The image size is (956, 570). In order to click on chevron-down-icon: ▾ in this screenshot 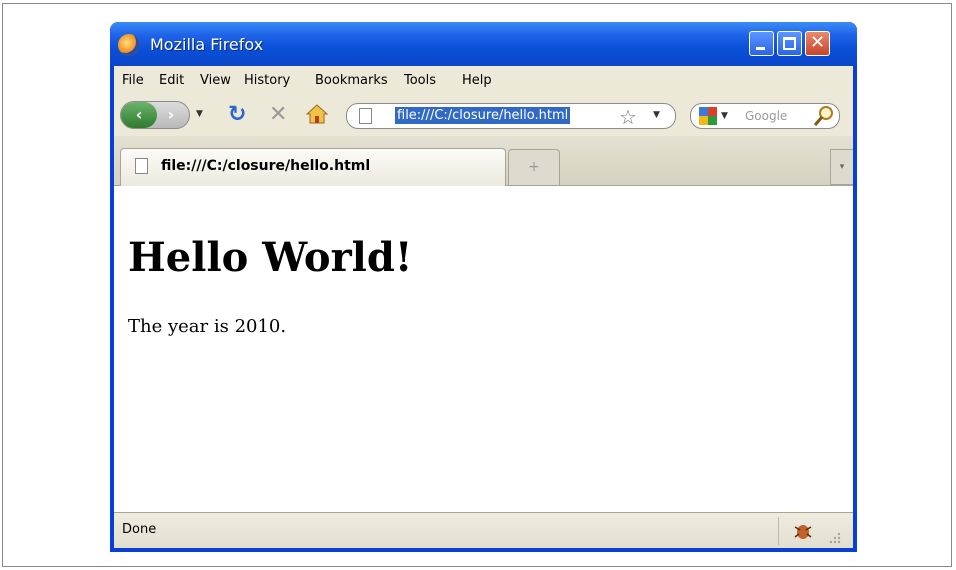, I will do `click(842, 167)`.